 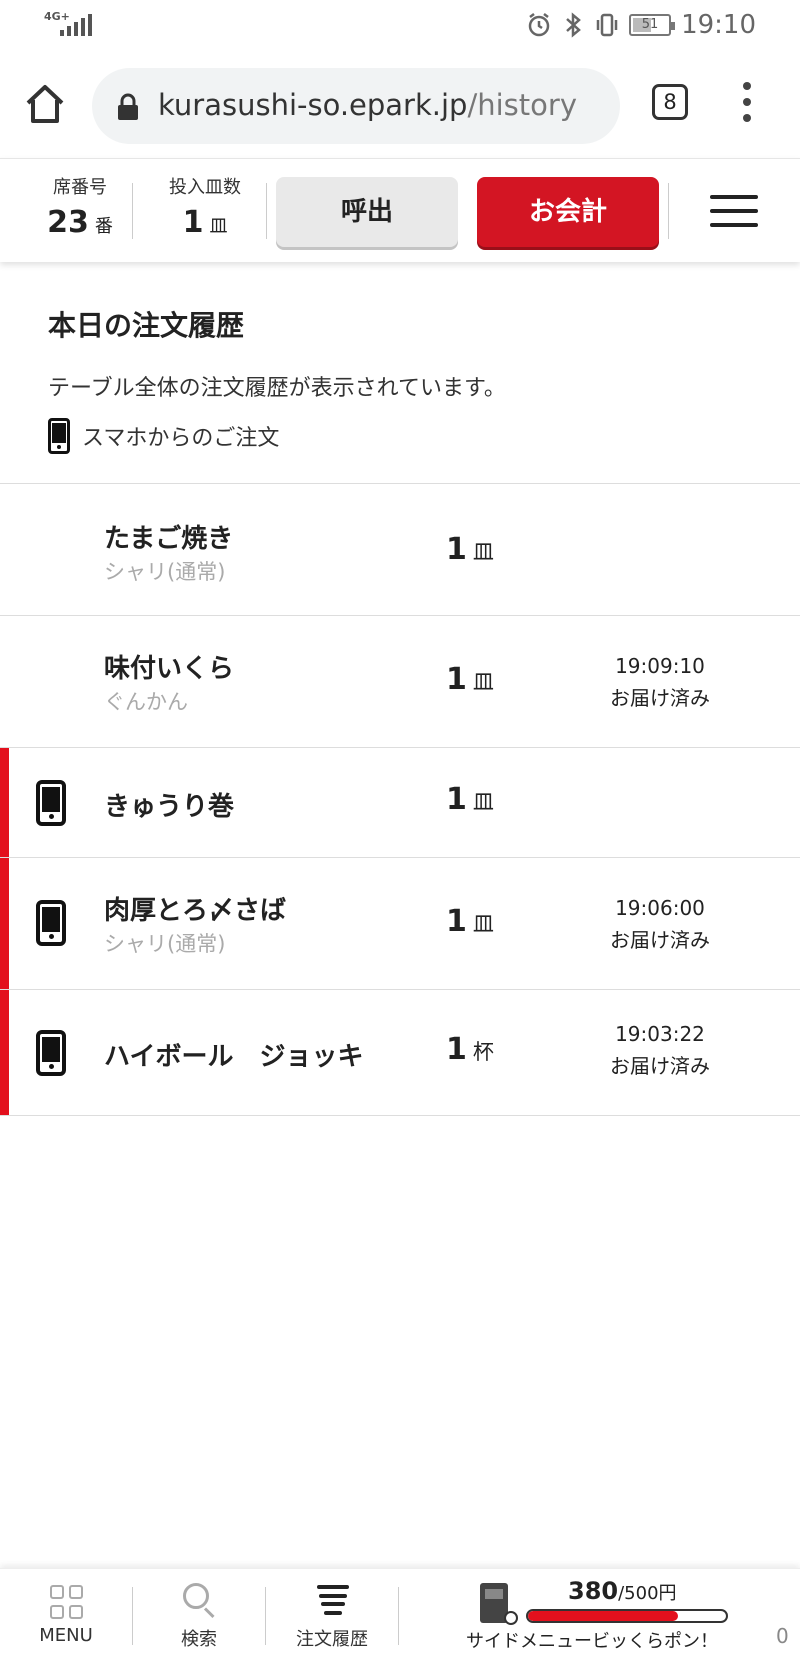 I want to click on nav-search: 検索, so click(x=199, y=1615).